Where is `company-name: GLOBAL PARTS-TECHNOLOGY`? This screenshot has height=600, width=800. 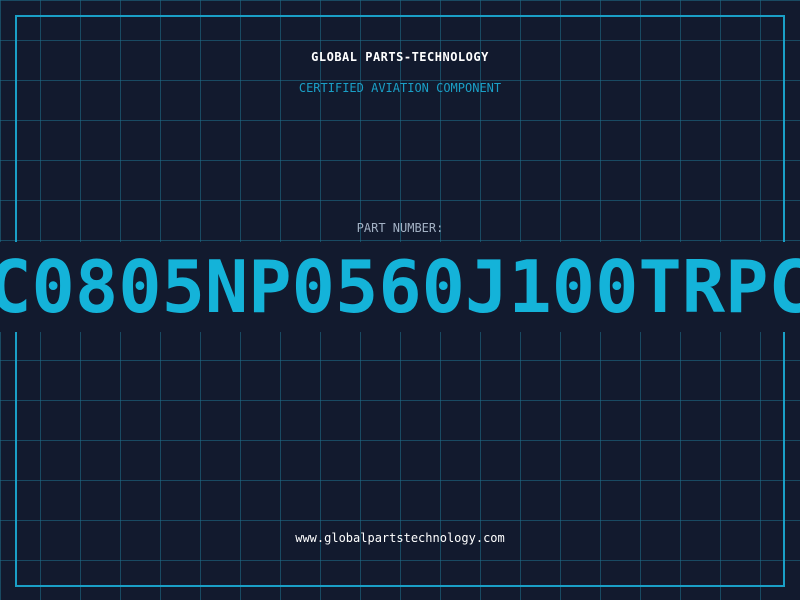
company-name: GLOBAL PARTS-TECHNOLOGY is located at coordinates (400, 57).